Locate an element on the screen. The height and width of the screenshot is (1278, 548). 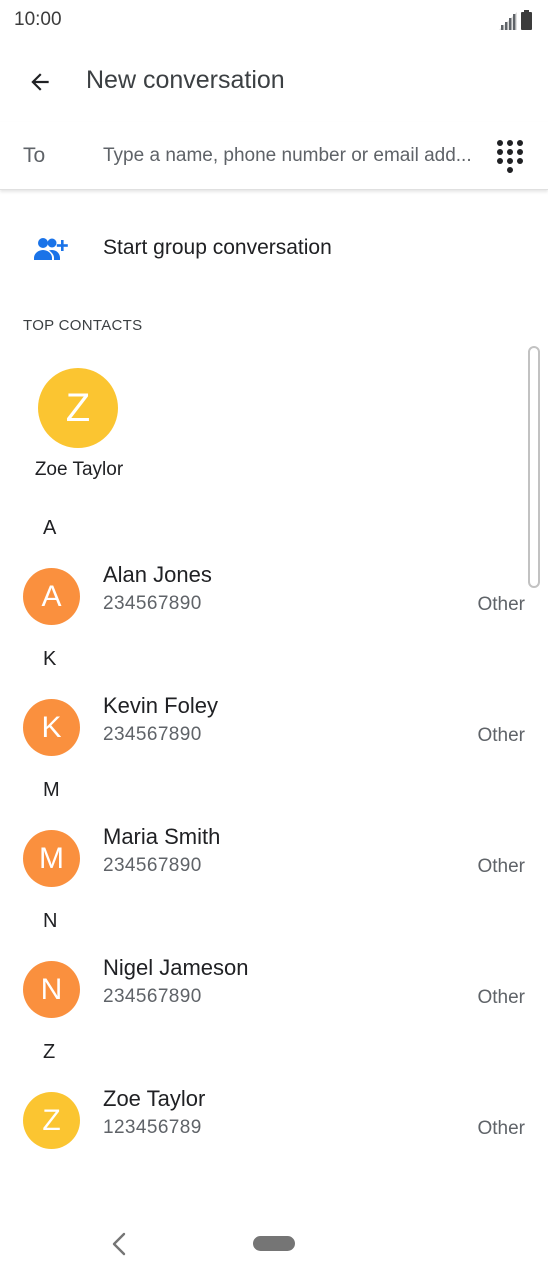
avatar: M is located at coordinates (51, 858).